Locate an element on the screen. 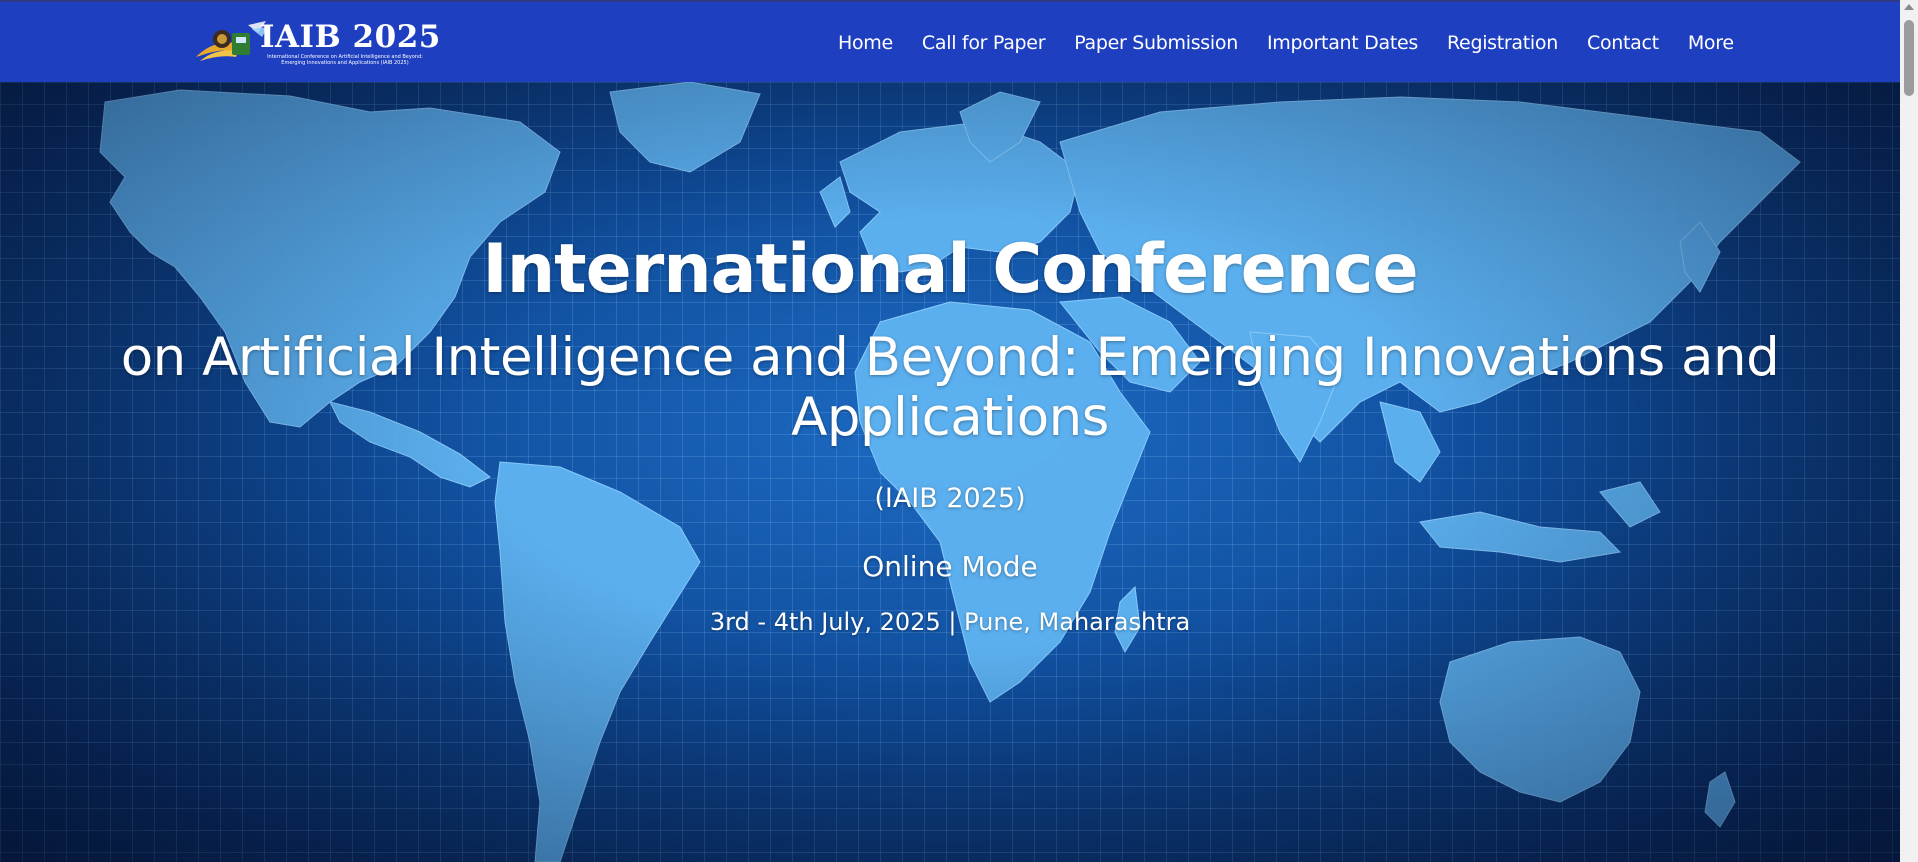  nav-contact: Contact is located at coordinates (1623, 43).